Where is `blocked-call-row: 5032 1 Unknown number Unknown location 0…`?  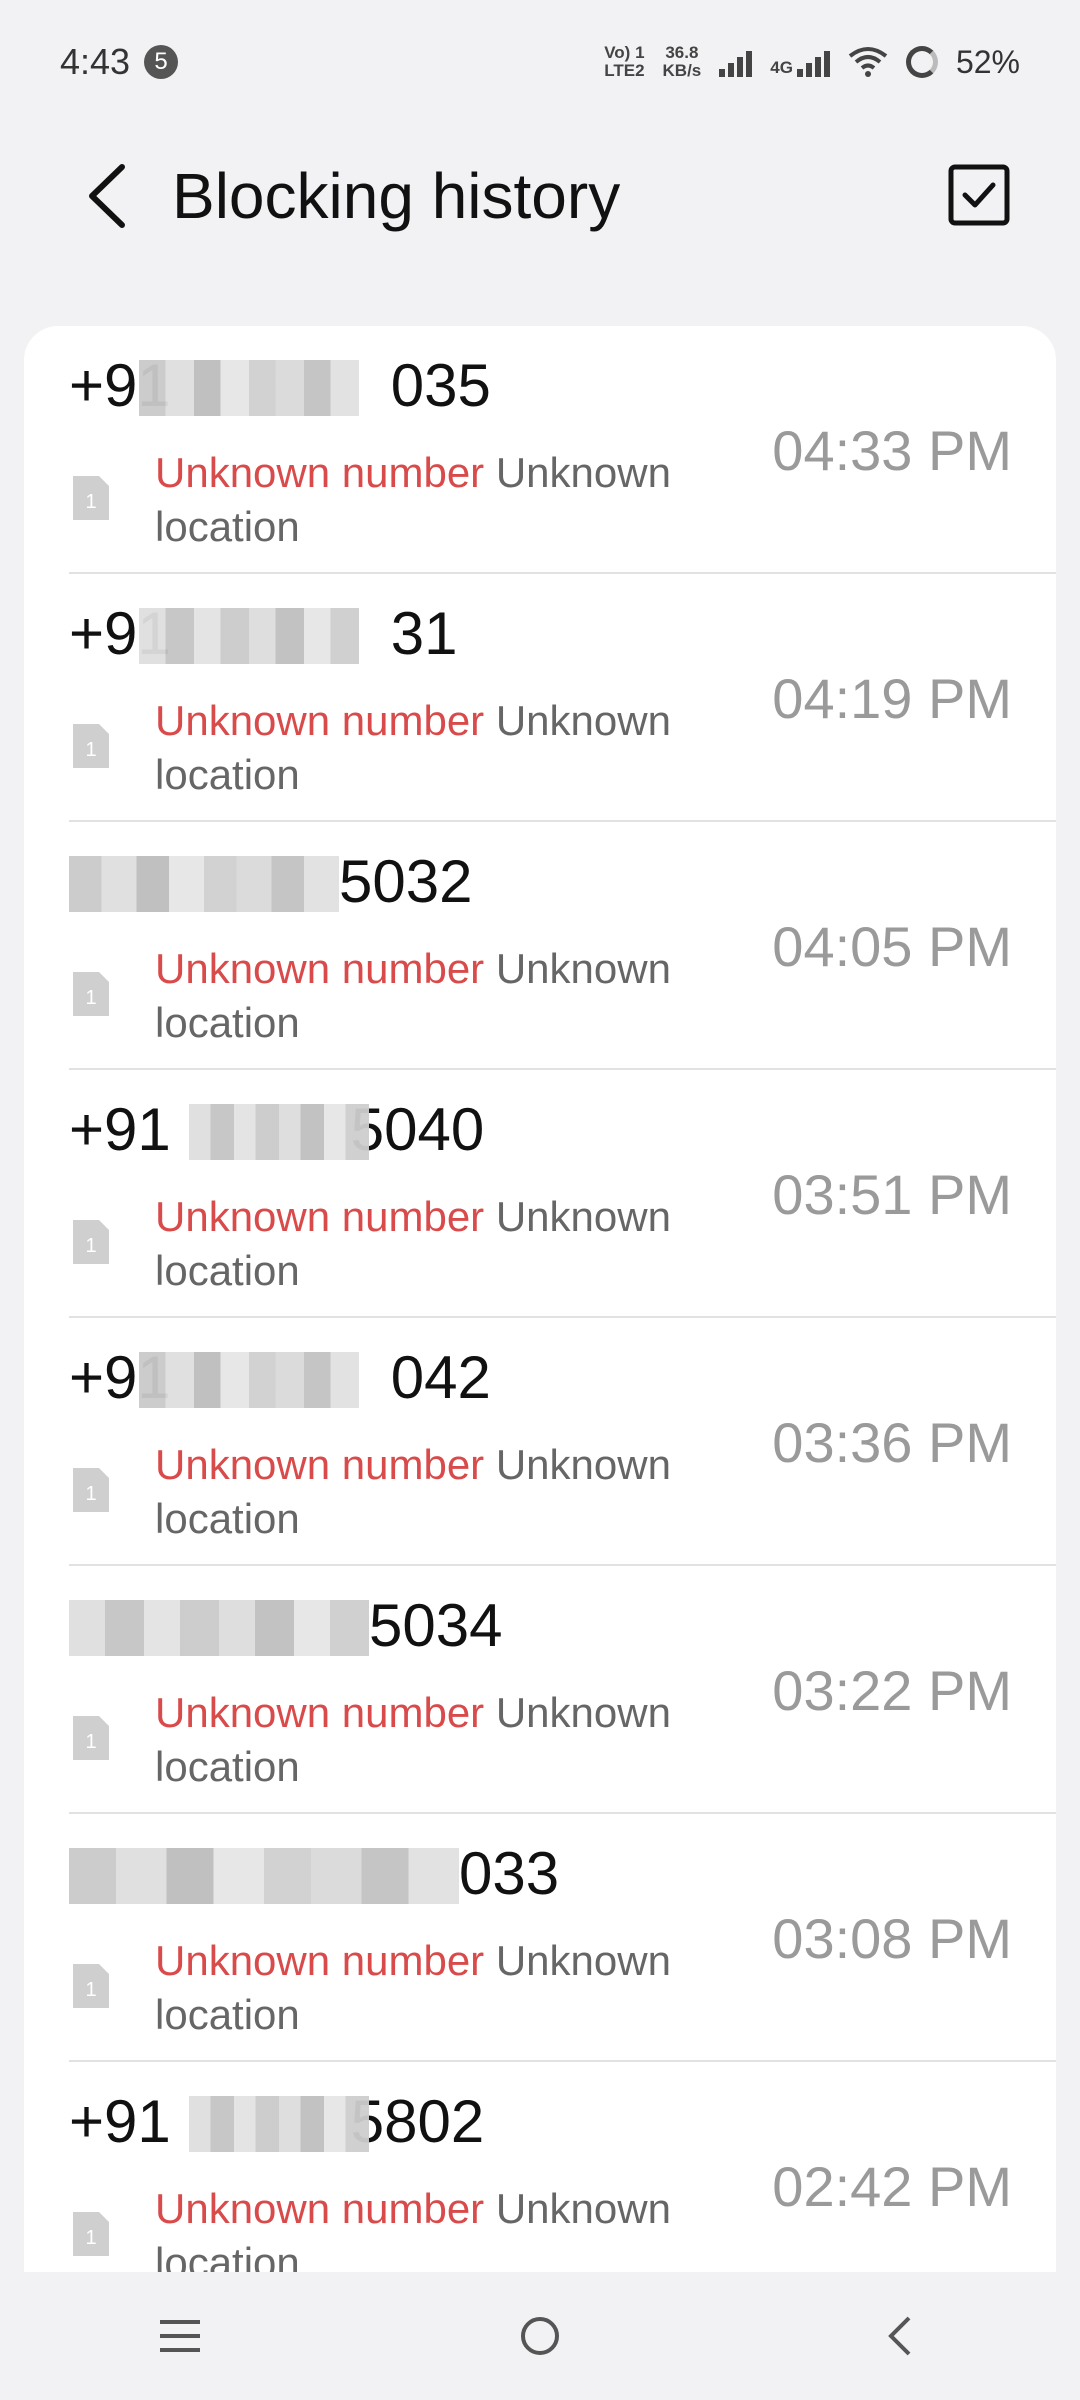
blocked-call-row: 5032 1 Unknown number Unknown location 0… is located at coordinates (562, 946).